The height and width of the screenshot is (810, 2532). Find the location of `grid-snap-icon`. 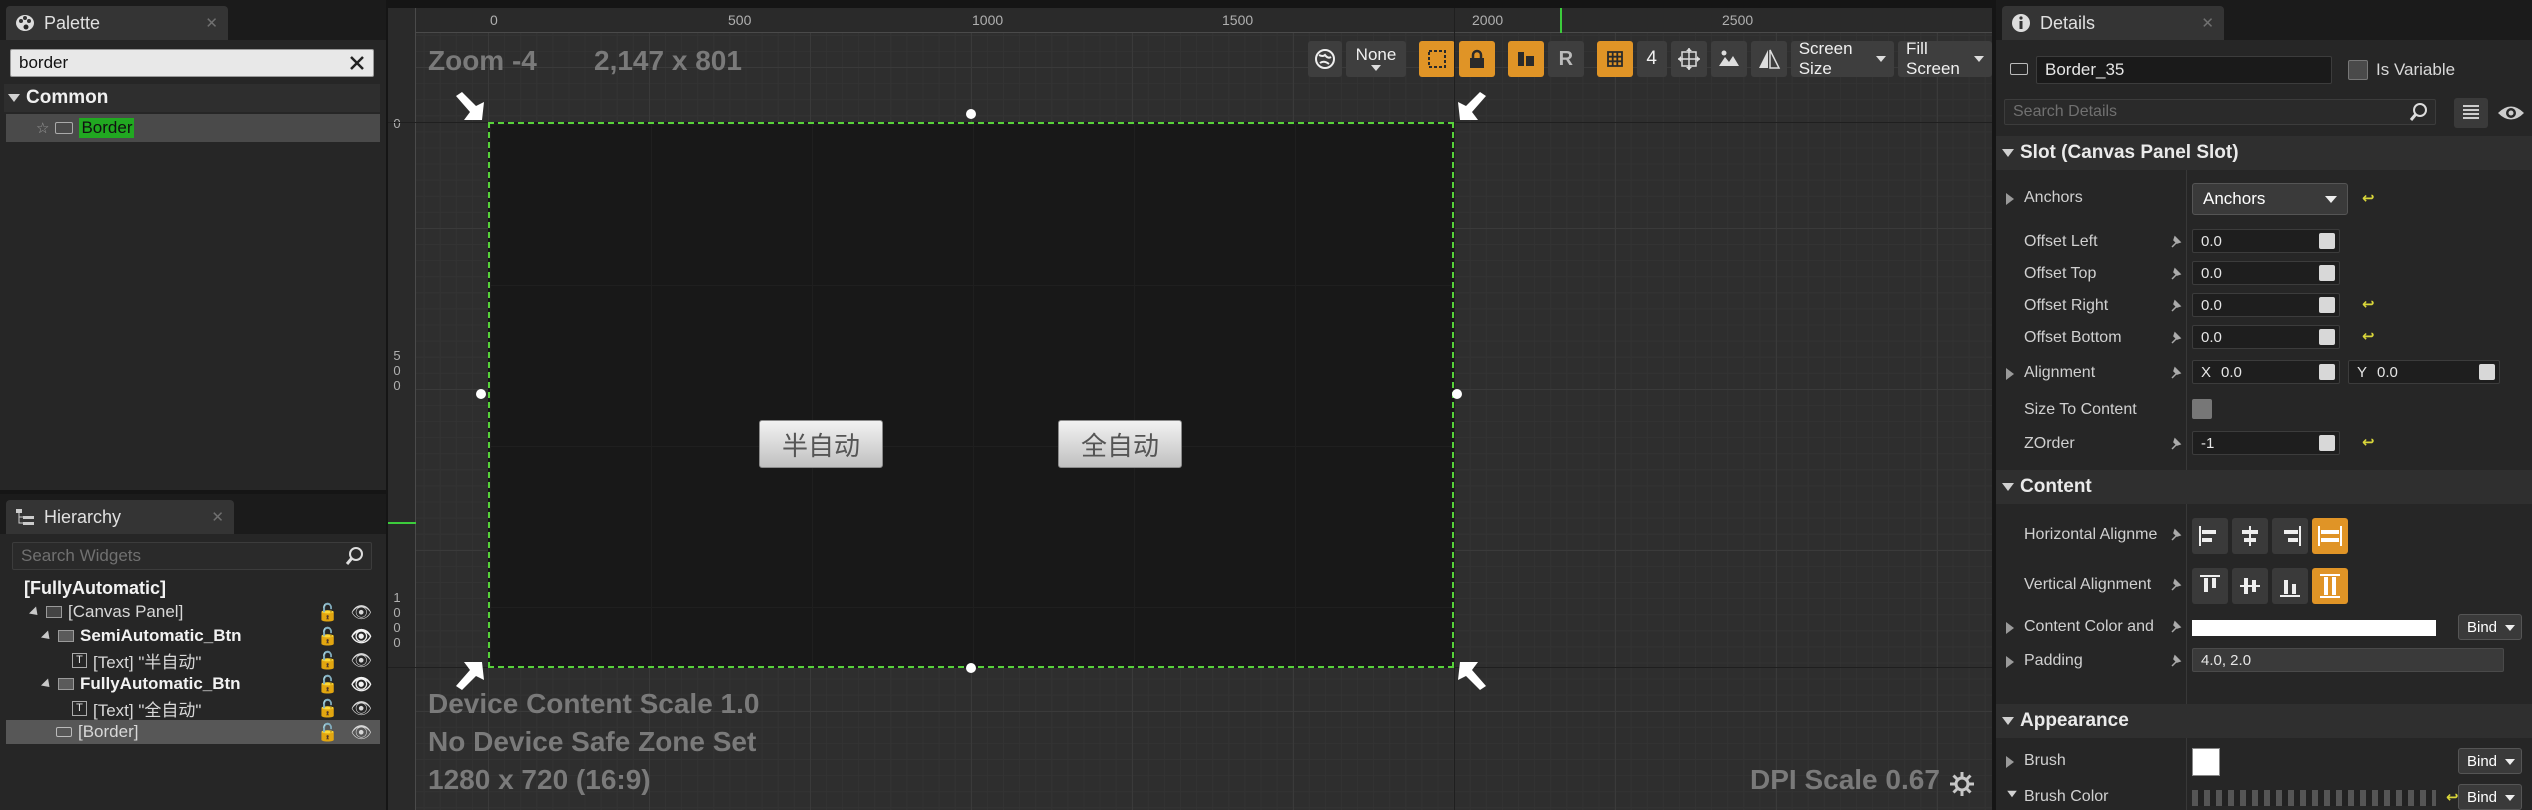

grid-snap-icon is located at coordinates (1614, 59).